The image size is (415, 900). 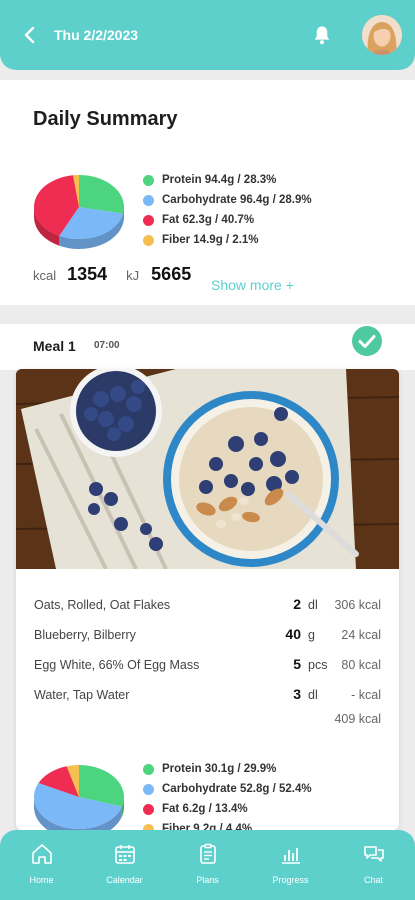 What do you see at coordinates (207, 606) in the screenshot?
I see `food-item-row: Oats, Rolled, Oat Flakes 2 dl 306 kcal` at bounding box center [207, 606].